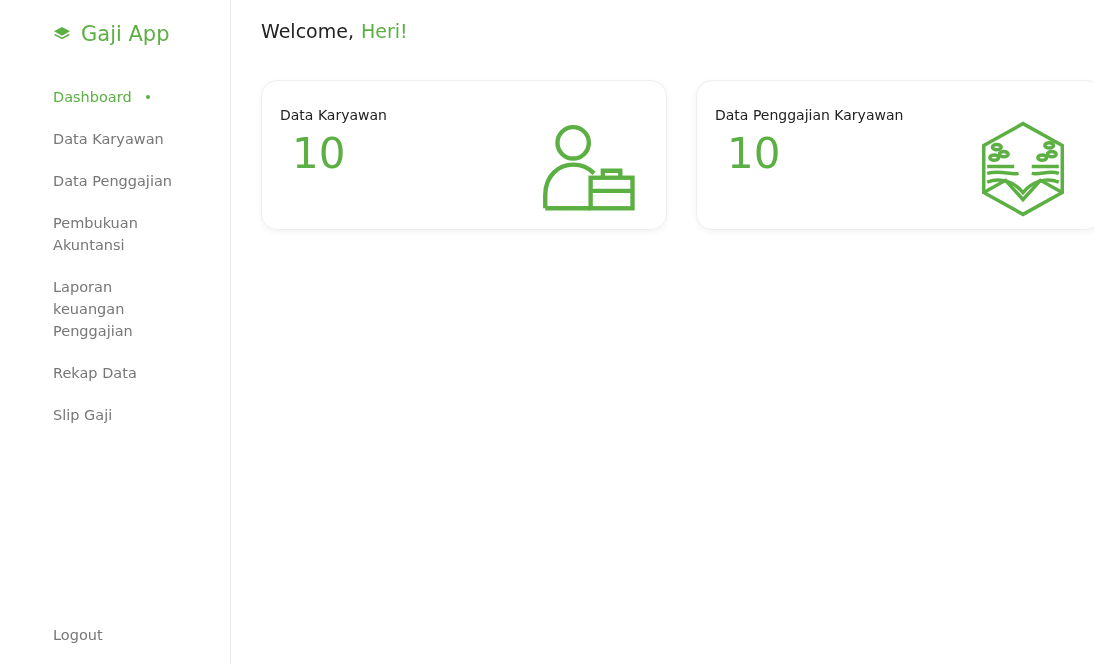  I want to click on nav-item: Rekap Data, so click(113, 373).